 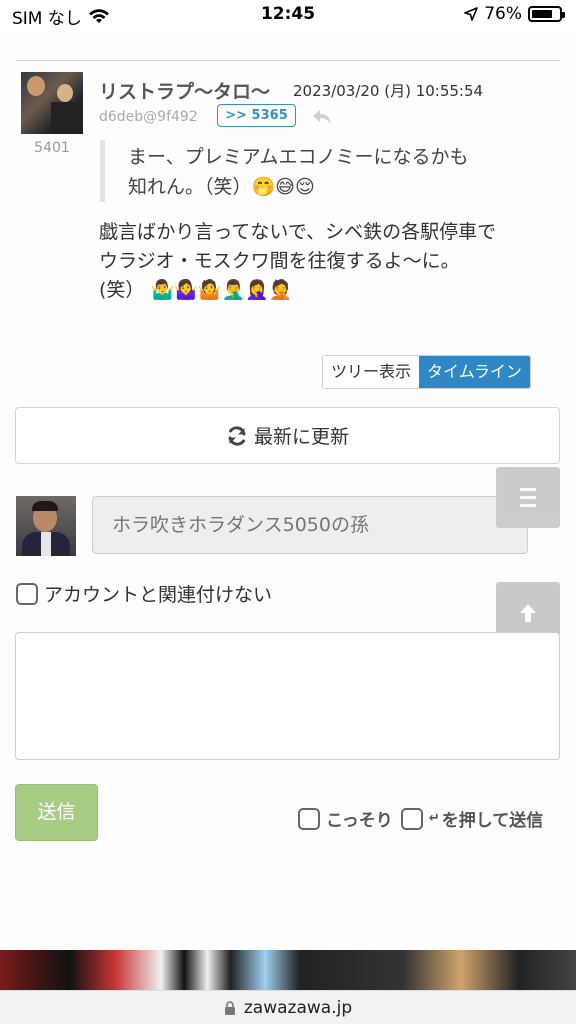 I want to click on battery-level, so click(x=542, y=14).